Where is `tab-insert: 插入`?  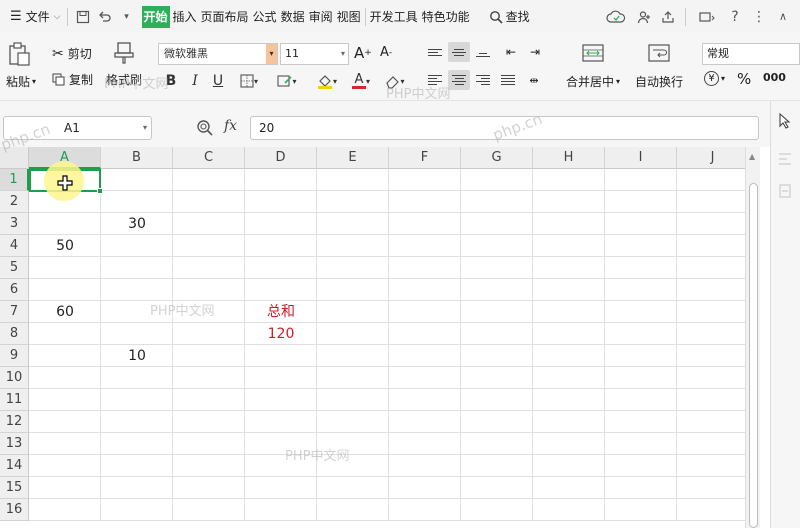
tab-insert: 插入 is located at coordinates (185, 17).